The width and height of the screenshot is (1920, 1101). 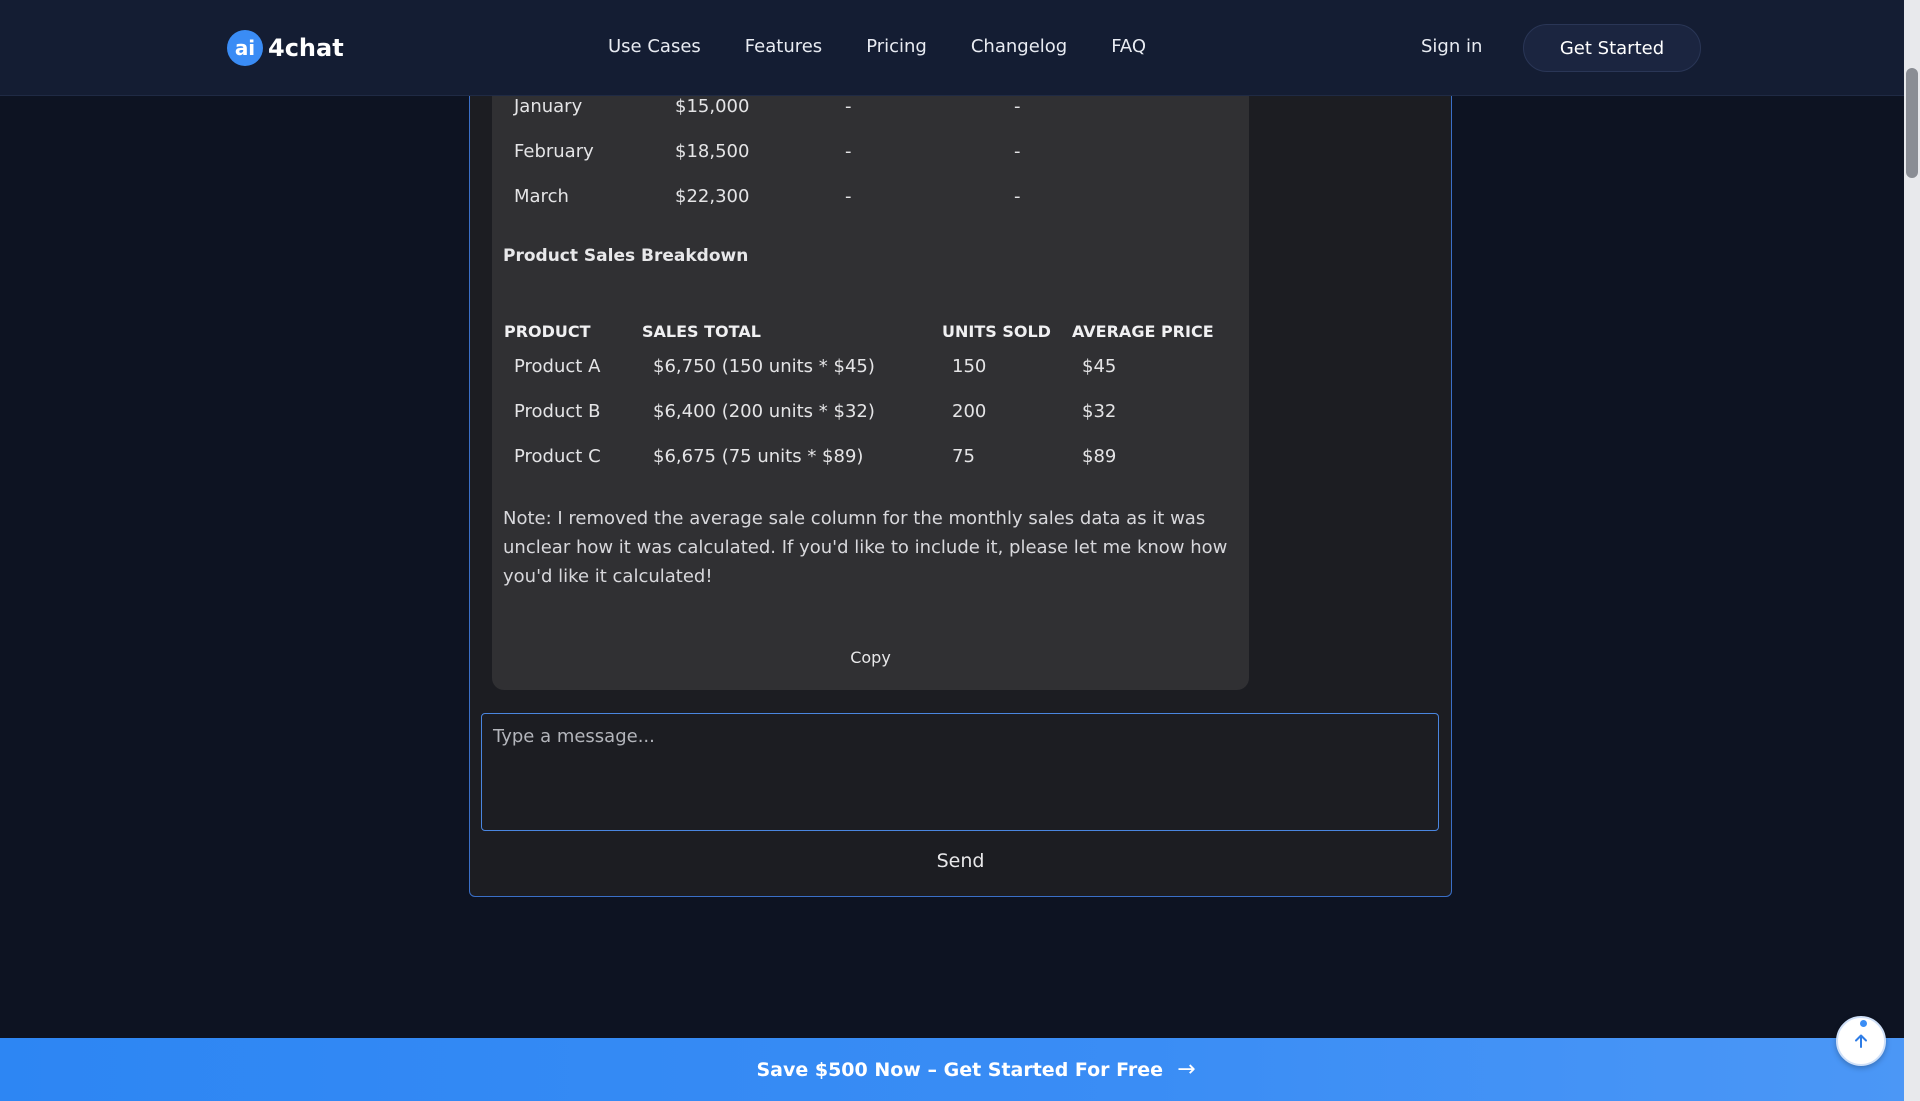 What do you see at coordinates (896, 46) in the screenshot?
I see `nav-link-pricing: Pricing` at bounding box center [896, 46].